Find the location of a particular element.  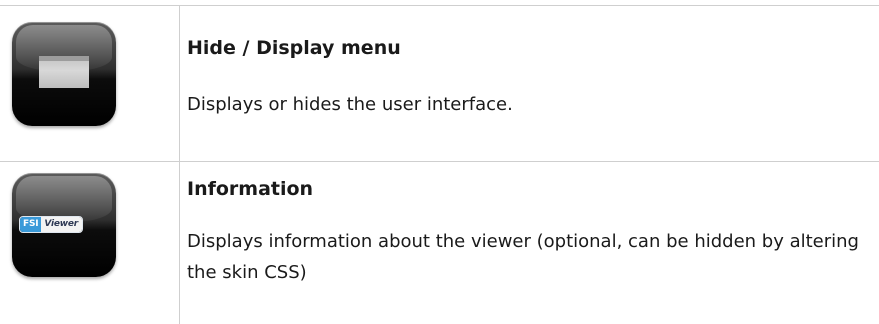

icon-cell: FSI Viewer is located at coordinates (89, 243).